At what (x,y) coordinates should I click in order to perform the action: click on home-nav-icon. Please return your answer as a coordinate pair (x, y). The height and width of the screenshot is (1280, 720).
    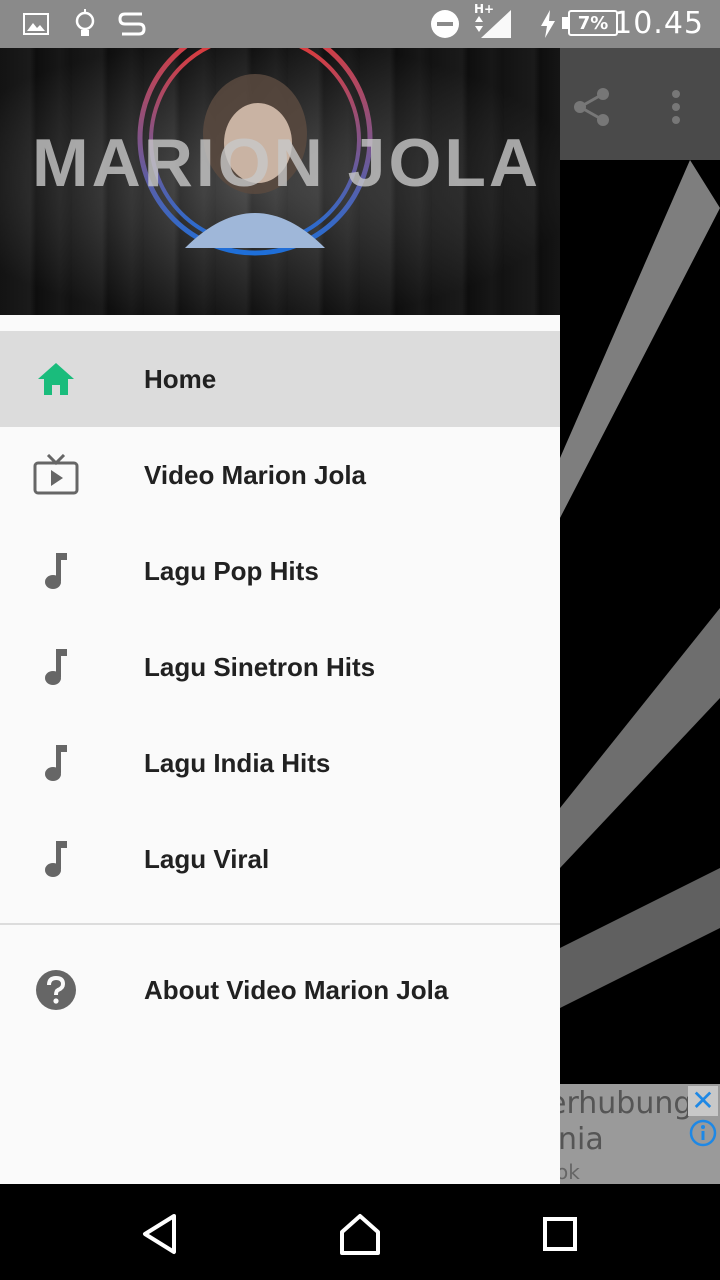
    Looking at the image, I should click on (360, 1234).